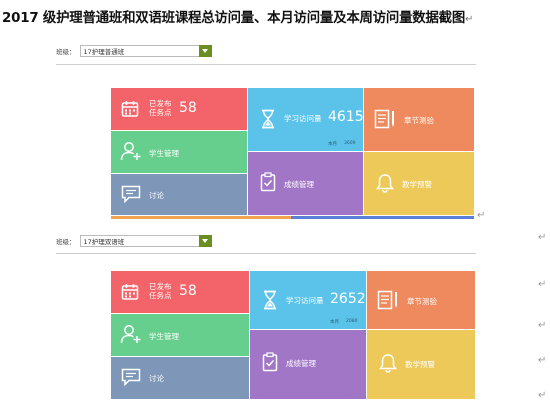 This screenshot has width=550, height=408. I want to click on month-visits-count: 3609, so click(350, 143).